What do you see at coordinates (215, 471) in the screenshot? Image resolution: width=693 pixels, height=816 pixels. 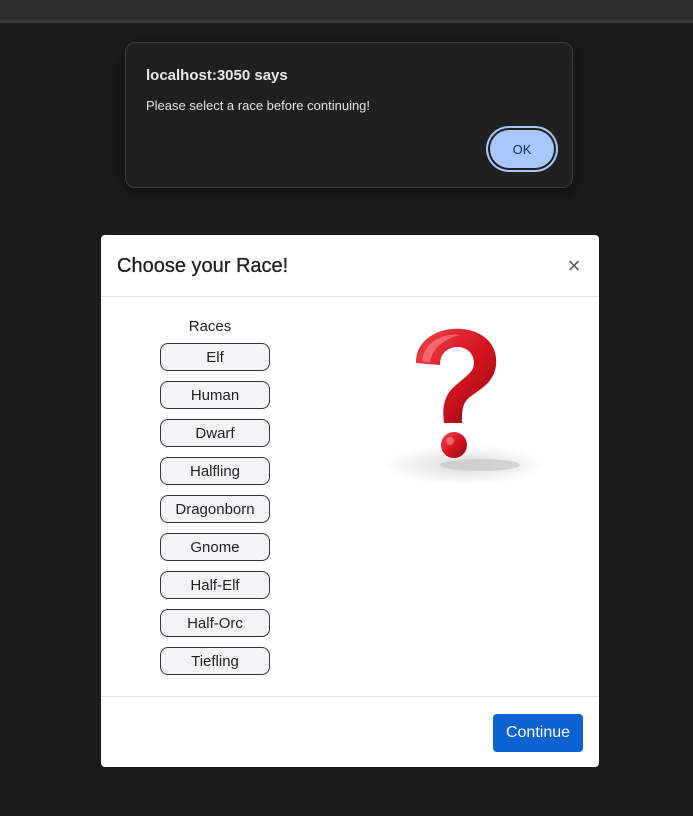 I see `race-button-halfling: Halfling` at bounding box center [215, 471].